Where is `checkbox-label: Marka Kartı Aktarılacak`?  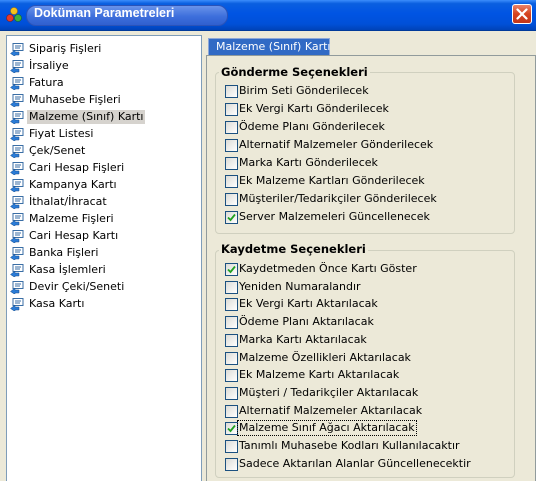 checkbox-label: Marka Kartı Aktarılacak is located at coordinates (303, 339).